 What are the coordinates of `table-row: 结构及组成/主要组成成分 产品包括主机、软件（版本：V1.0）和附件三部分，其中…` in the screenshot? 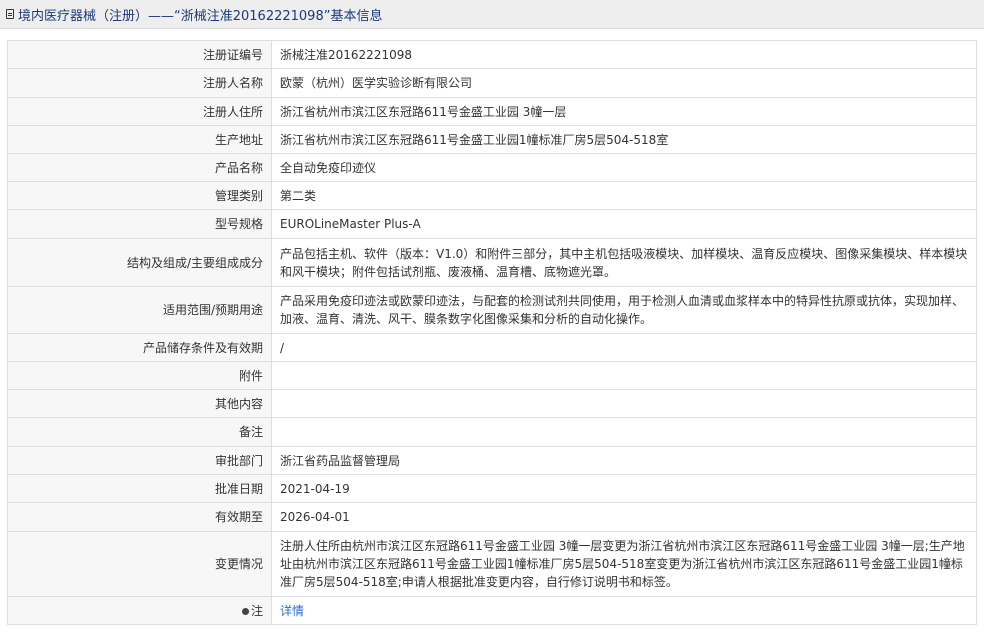 It's located at (492, 262).